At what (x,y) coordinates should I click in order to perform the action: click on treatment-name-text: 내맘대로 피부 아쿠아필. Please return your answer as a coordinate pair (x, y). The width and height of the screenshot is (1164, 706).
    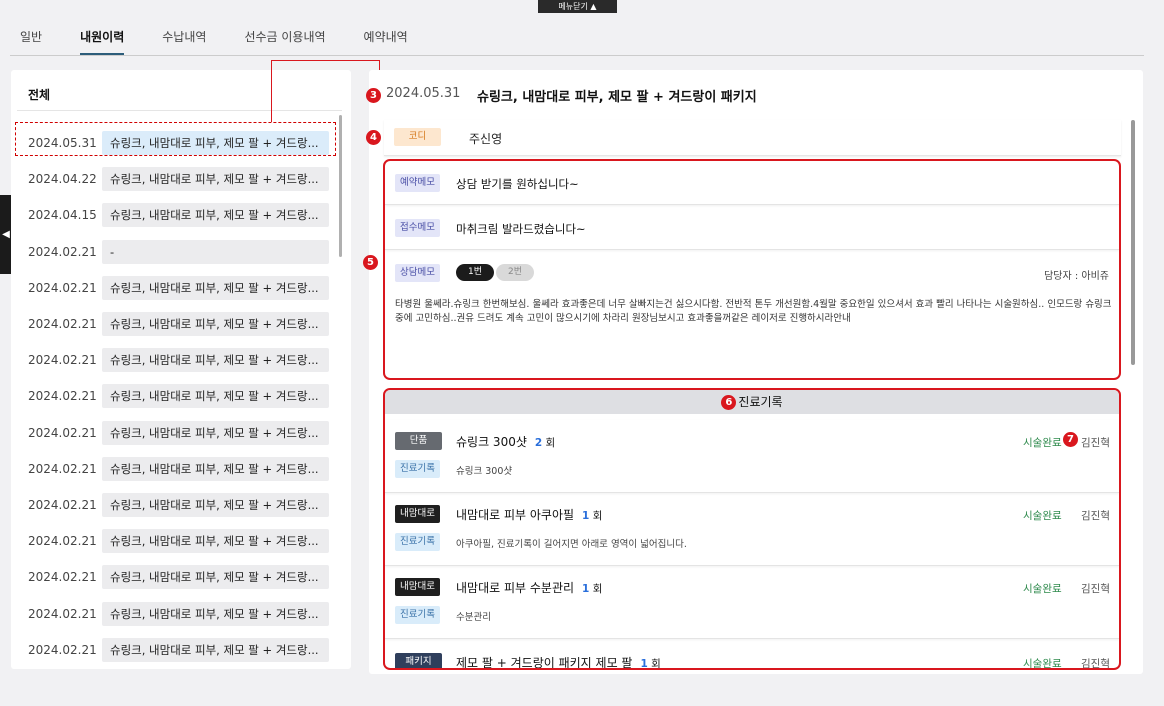
    Looking at the image, I should click on (515, 515).